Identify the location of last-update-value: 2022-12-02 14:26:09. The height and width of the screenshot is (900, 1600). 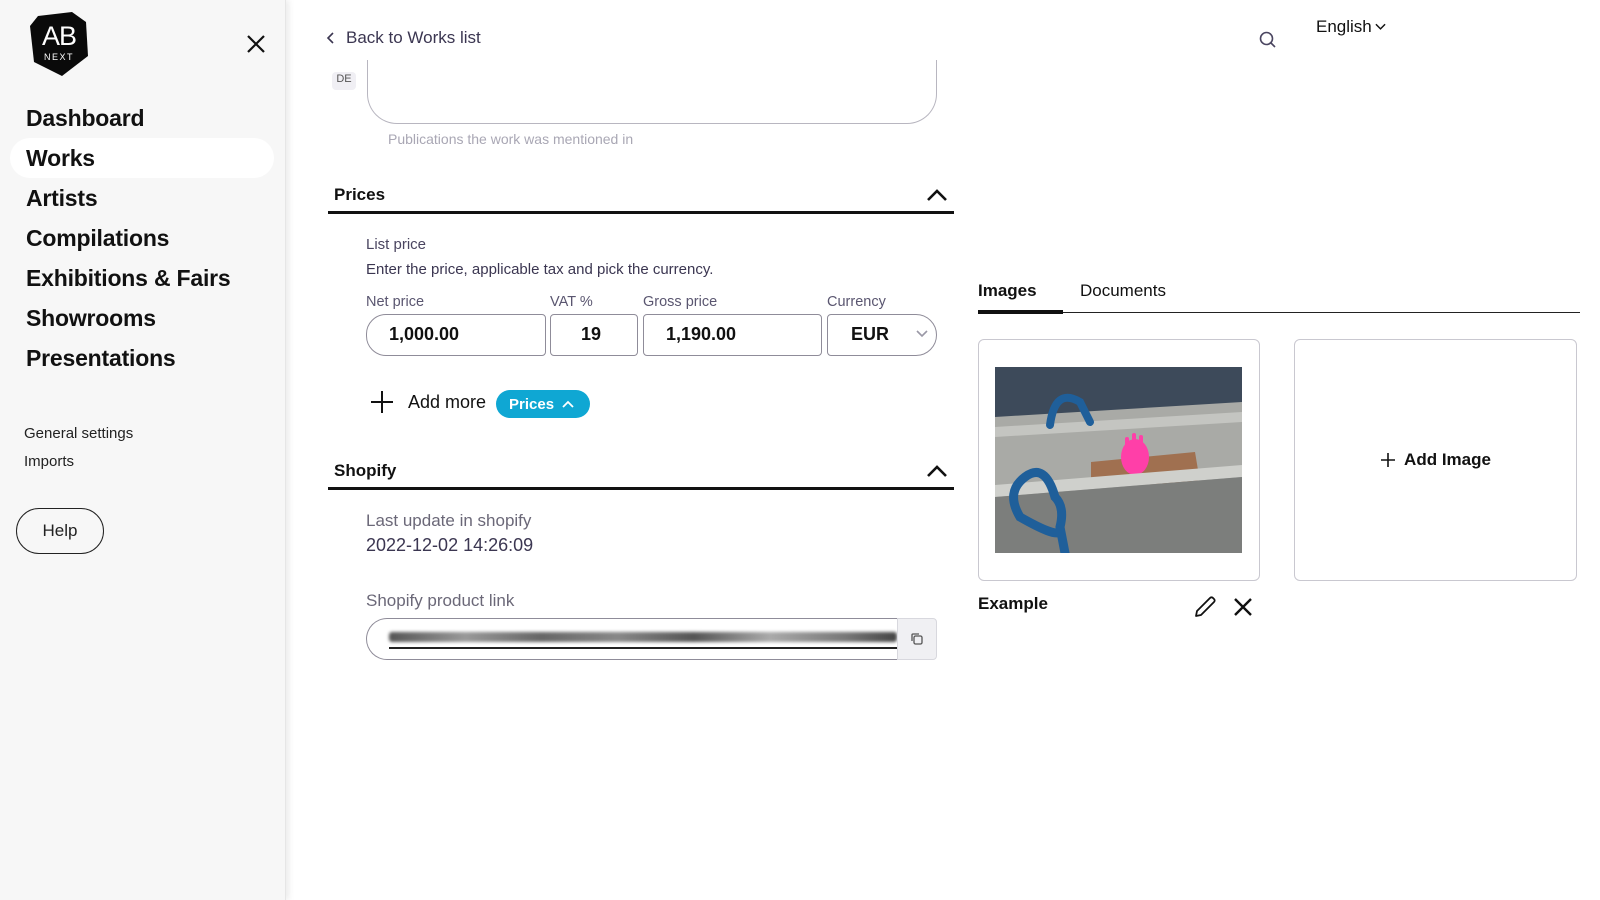
(450, 545).